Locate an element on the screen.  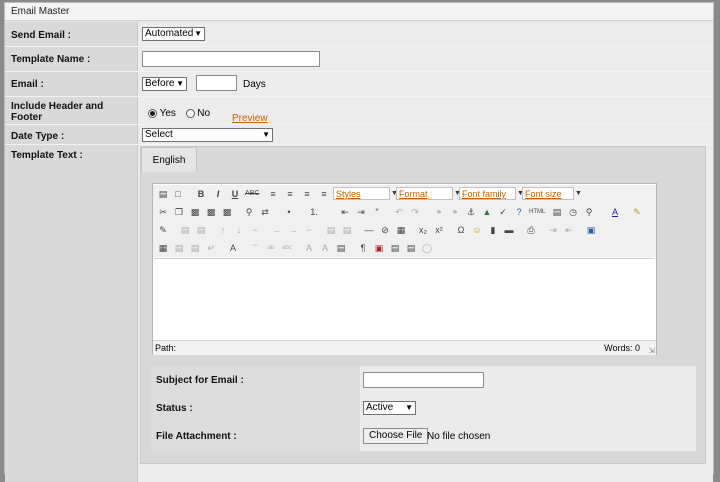
undo-icon: ↶ is located at coordinates (399, 212).